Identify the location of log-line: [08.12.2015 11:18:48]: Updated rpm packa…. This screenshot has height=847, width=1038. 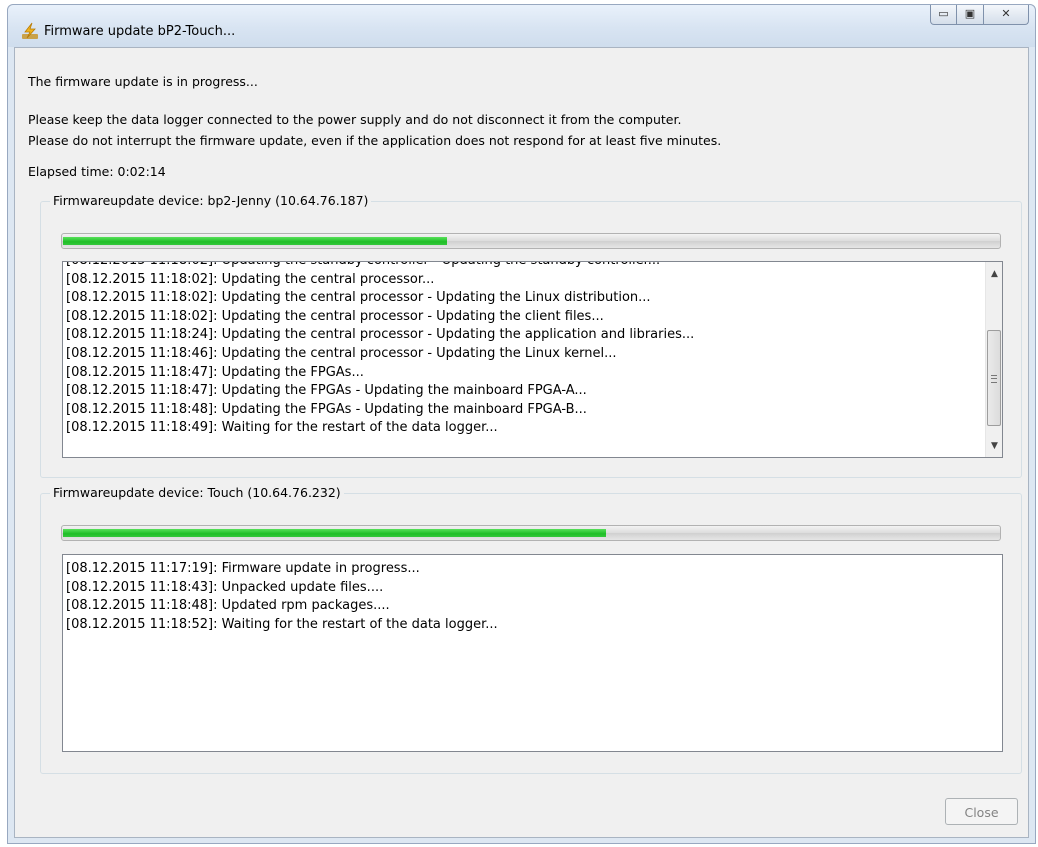
(228, 606).